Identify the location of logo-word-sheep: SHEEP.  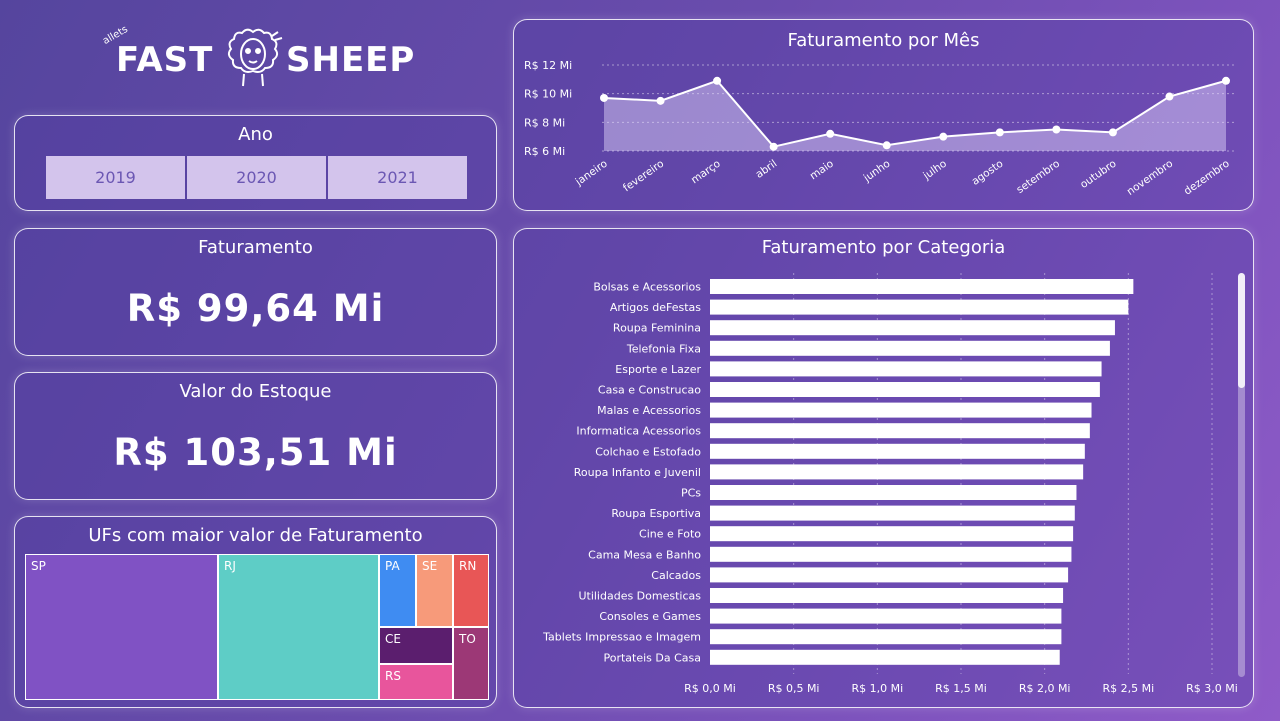
(351, 60).